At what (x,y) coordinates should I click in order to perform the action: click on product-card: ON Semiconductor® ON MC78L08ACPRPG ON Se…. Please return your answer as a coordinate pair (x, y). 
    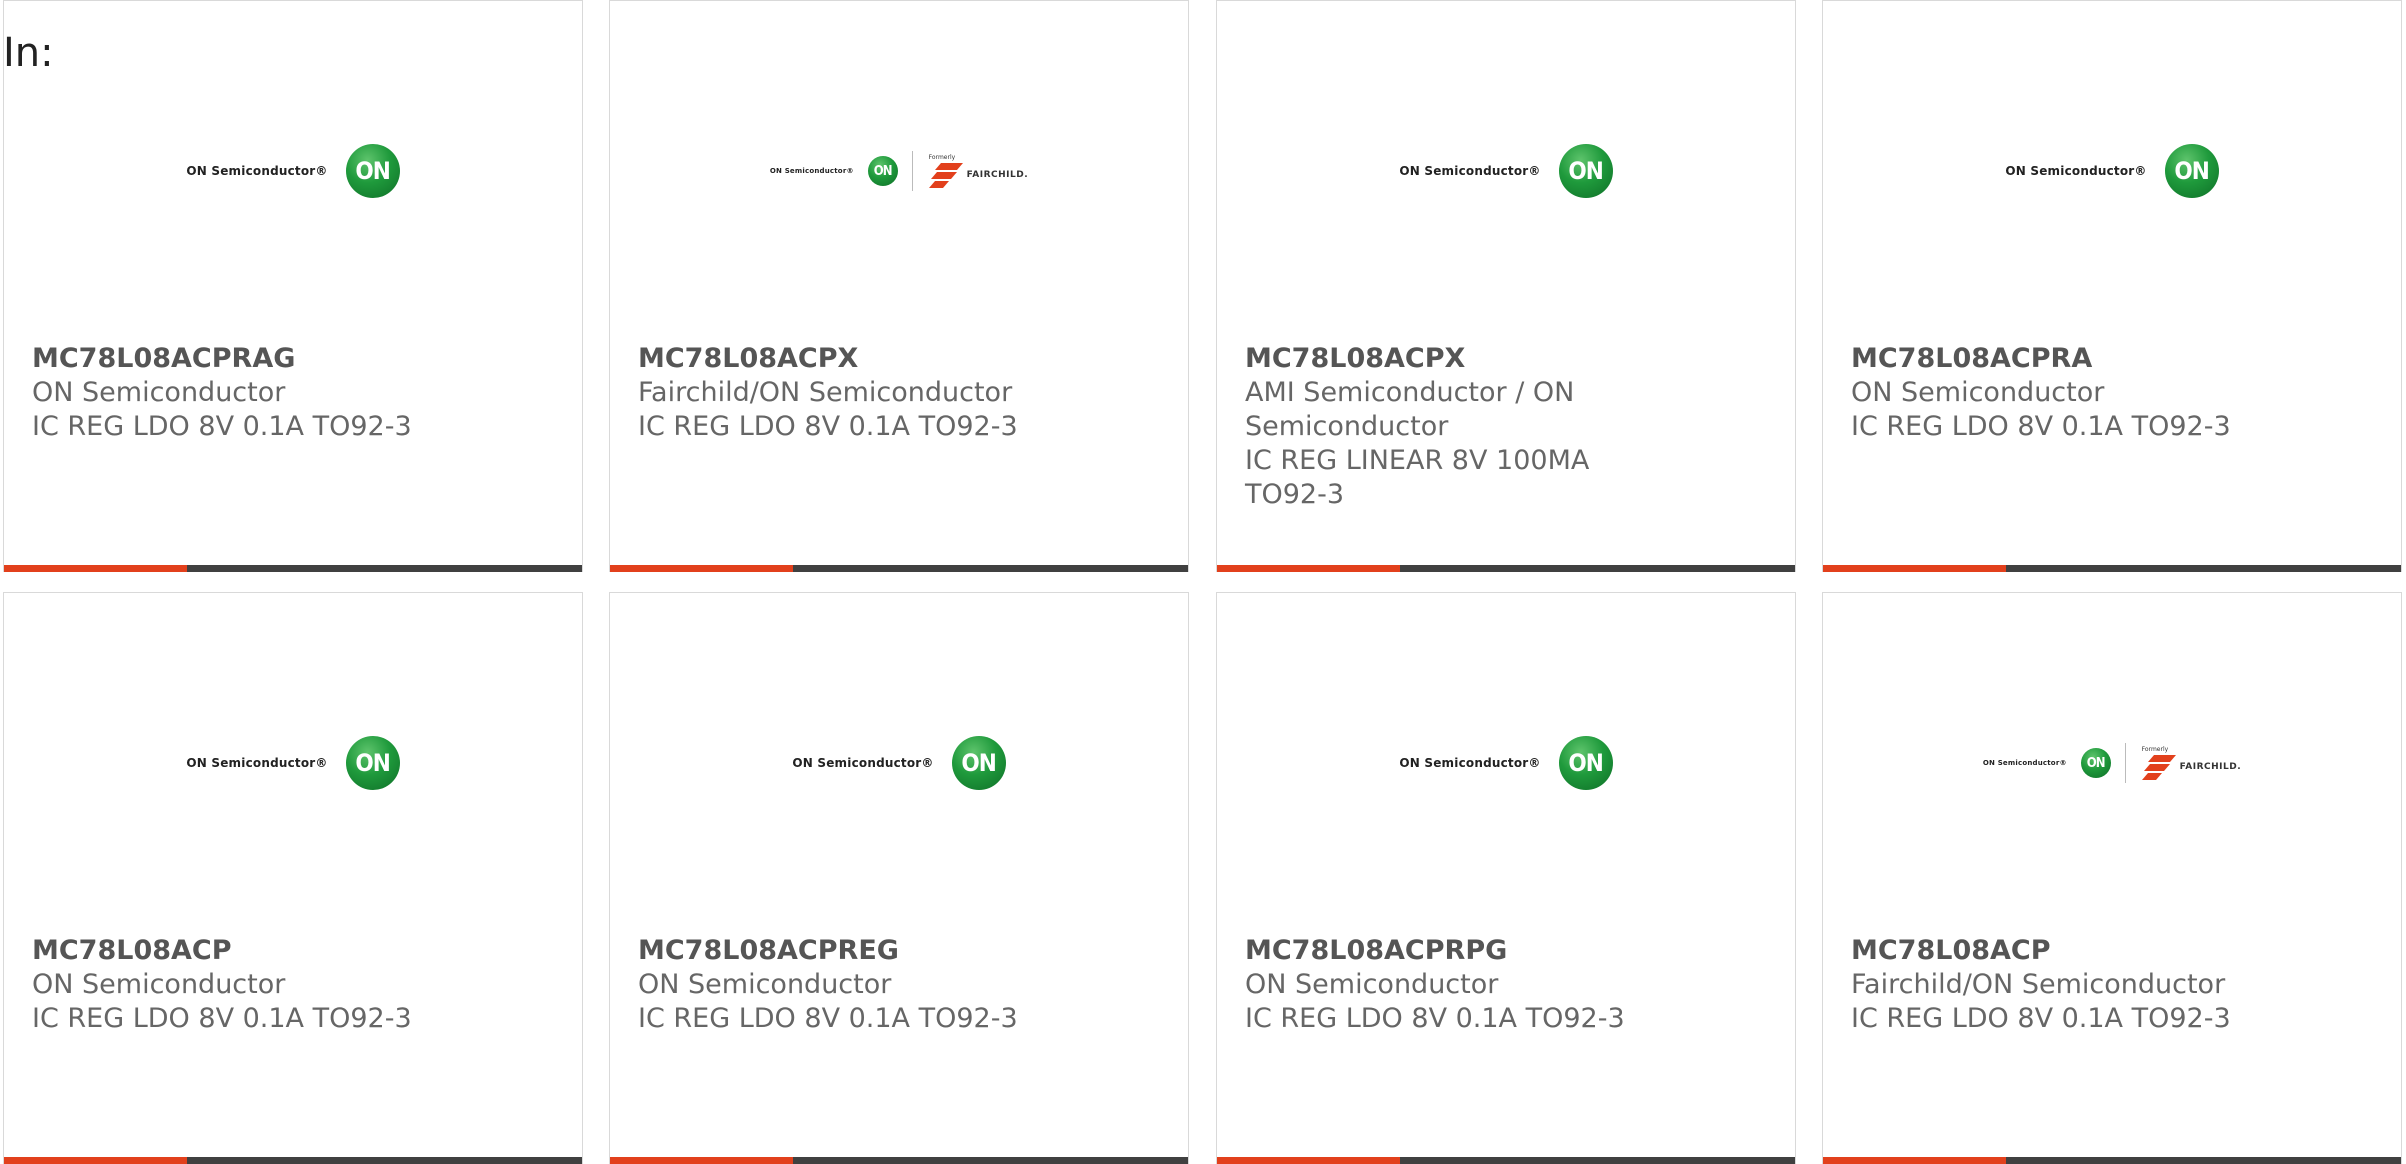
    Looking at the image, I should click on (1506, 878).